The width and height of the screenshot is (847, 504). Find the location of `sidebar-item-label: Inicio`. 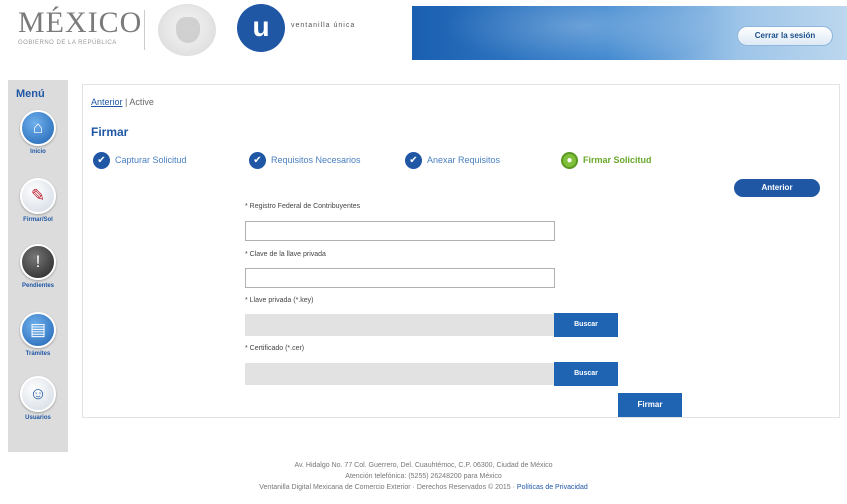

sidebar-item-label: Inicio is located at coordinates (38, 152).